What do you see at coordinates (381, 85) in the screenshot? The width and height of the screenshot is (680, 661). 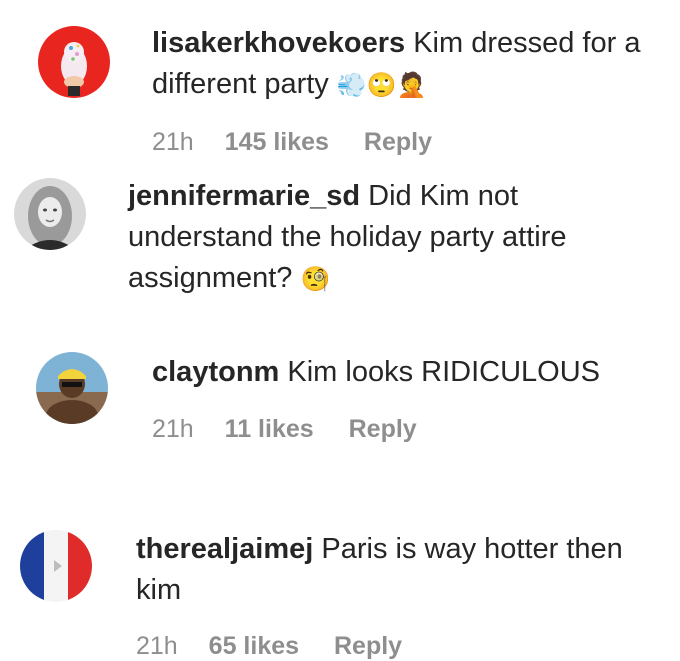 I see `emoji-group: 💨🙄🤦` at bounding box center [381, 85].